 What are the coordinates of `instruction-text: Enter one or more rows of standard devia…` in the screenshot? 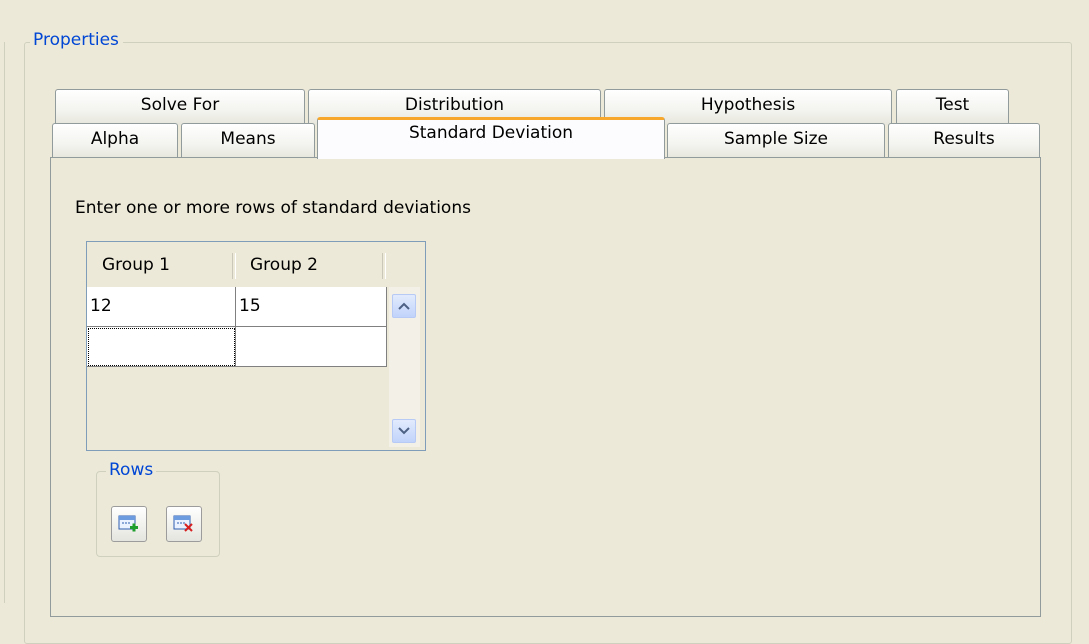 It's located at (273, 208).